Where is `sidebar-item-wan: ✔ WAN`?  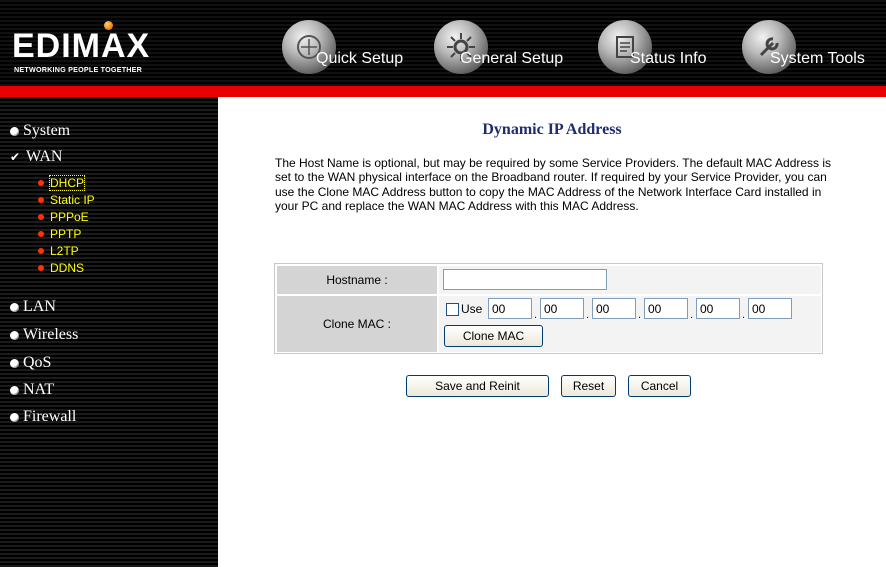 sidebar-item-wan: ✔ WAN is located at coordinates (36, 157).